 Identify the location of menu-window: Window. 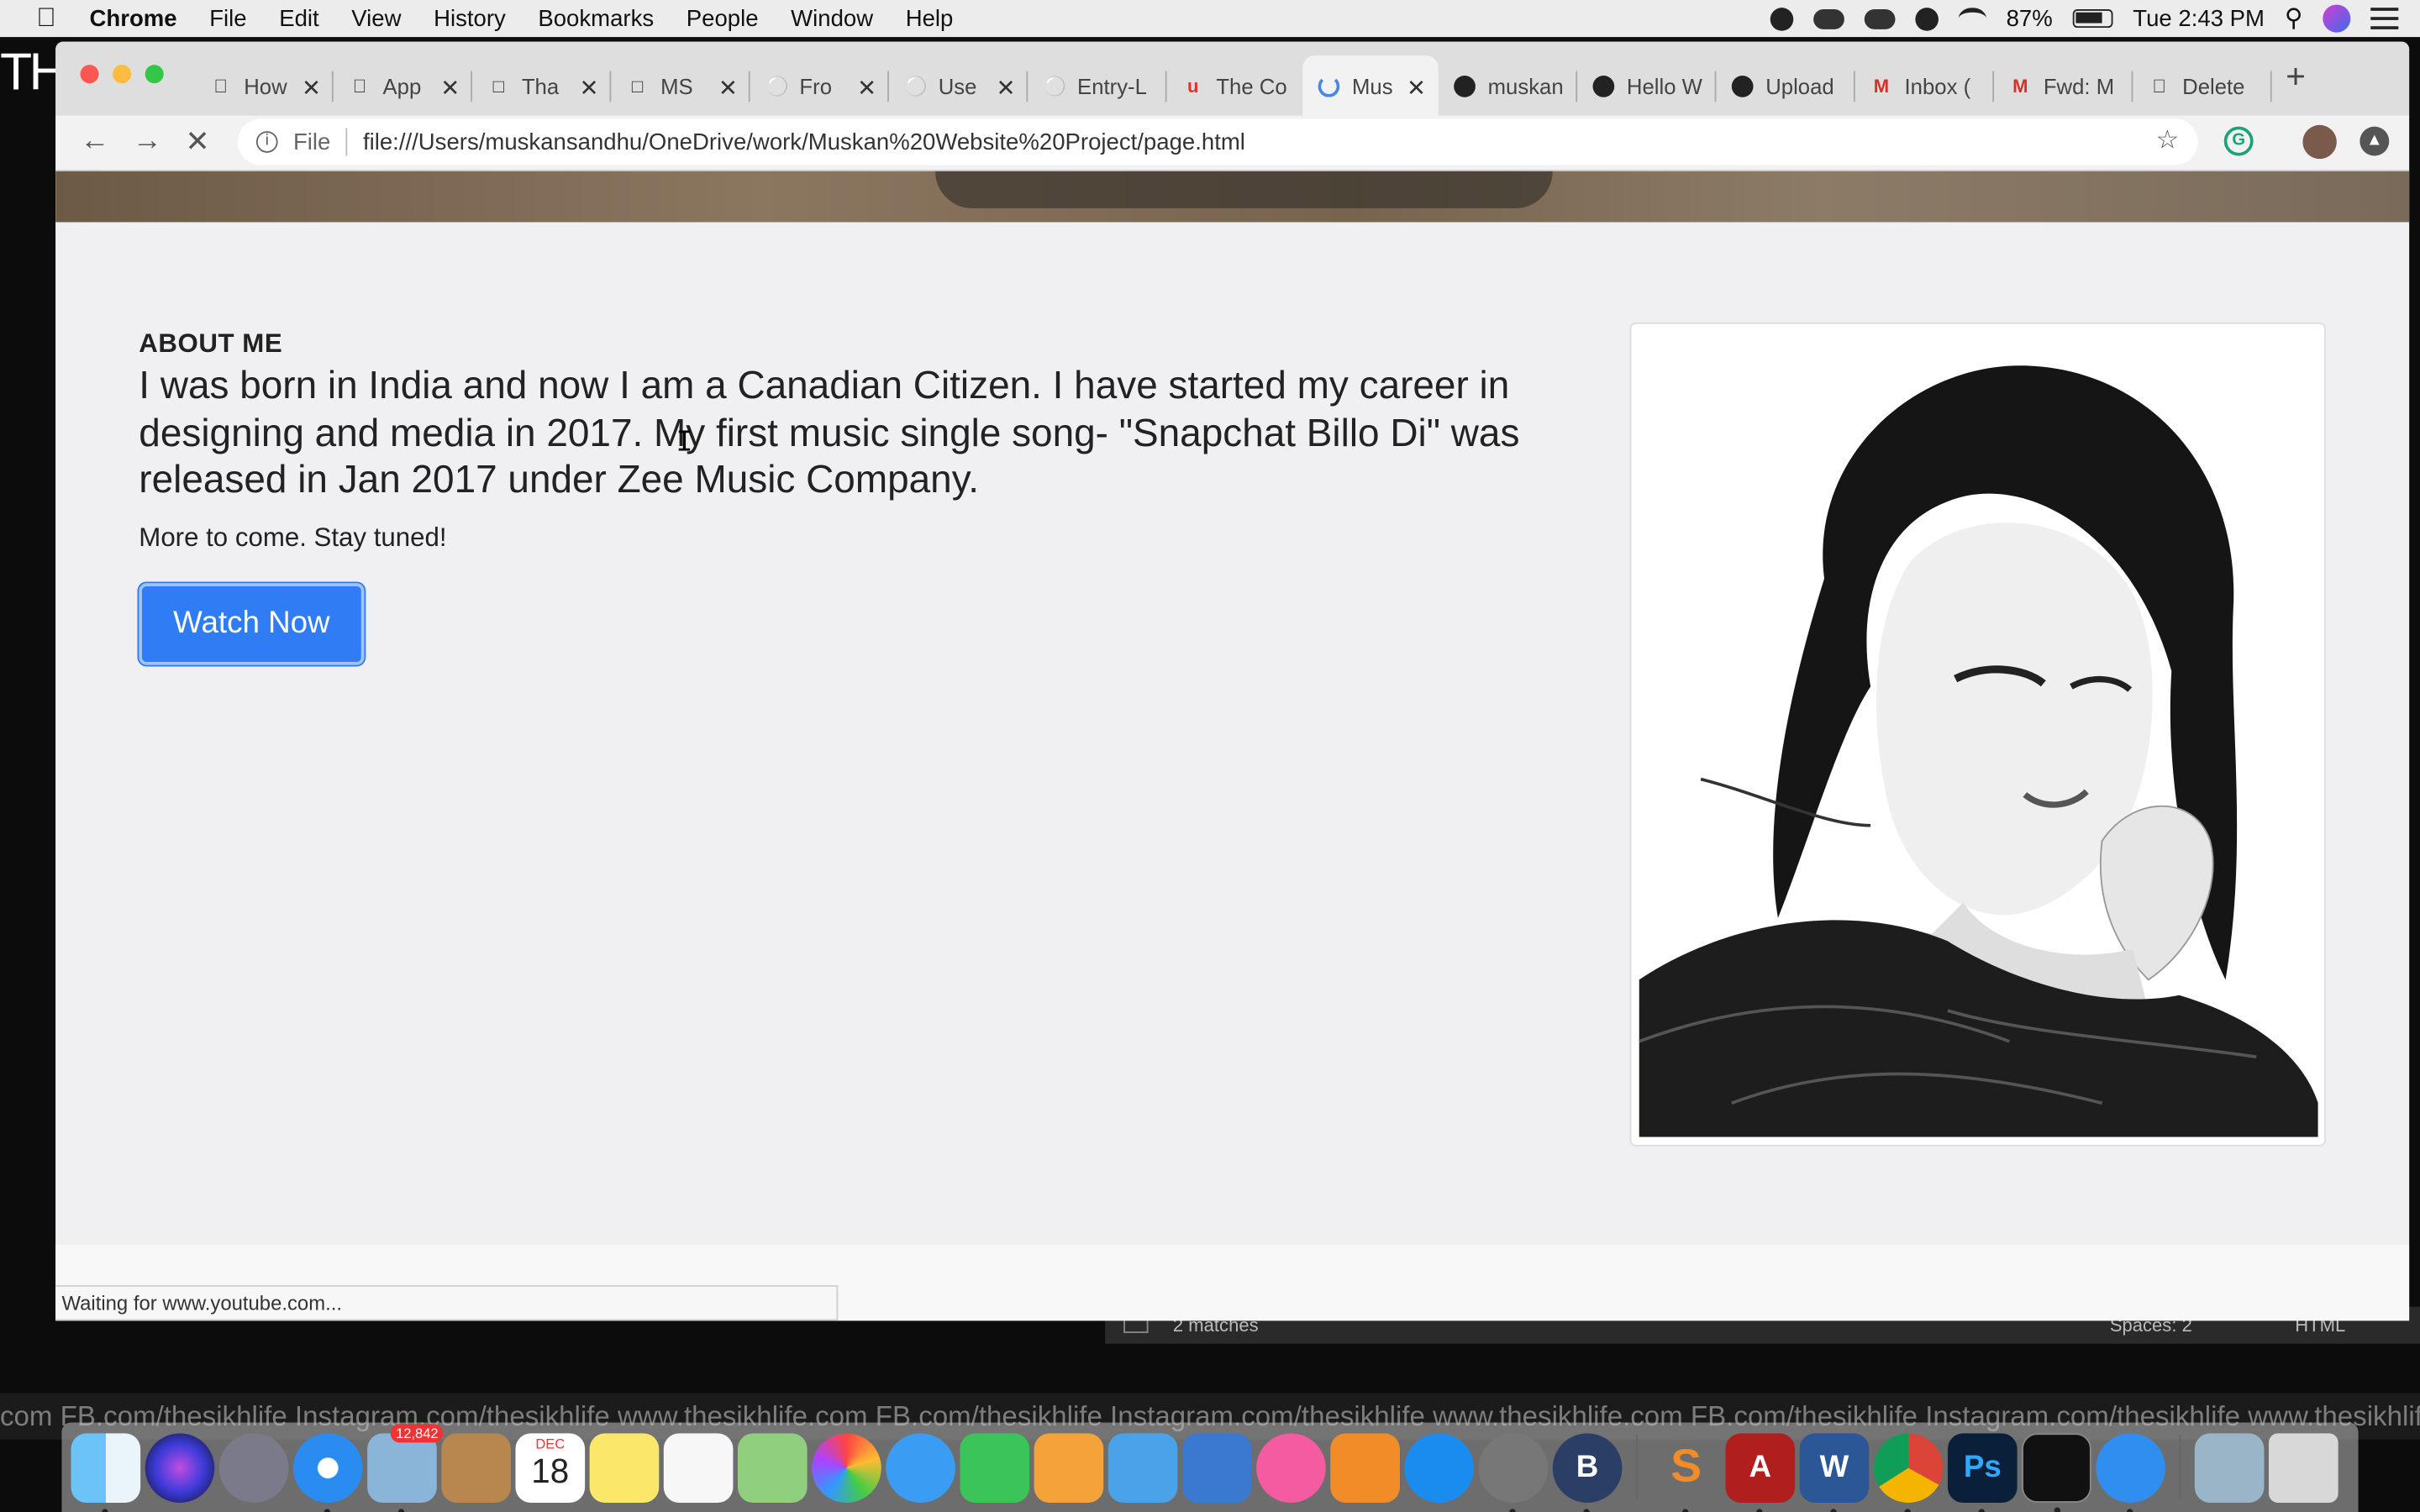
(832, 18).